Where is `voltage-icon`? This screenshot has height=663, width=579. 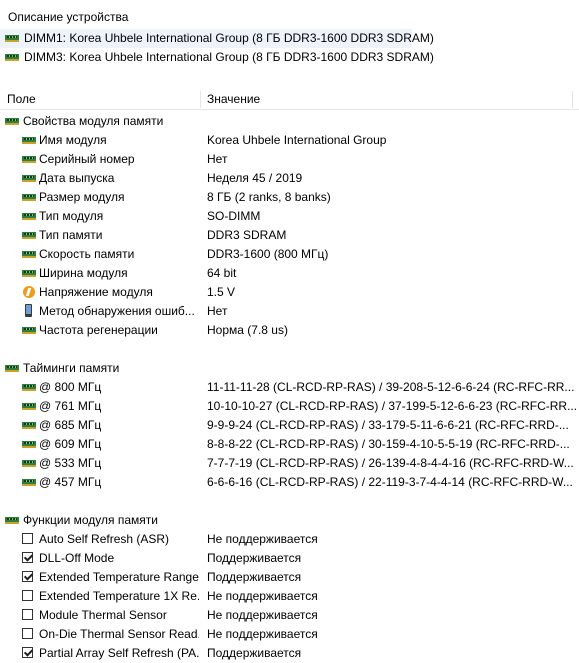 voltage-icon is located at coordinates (29, 292).